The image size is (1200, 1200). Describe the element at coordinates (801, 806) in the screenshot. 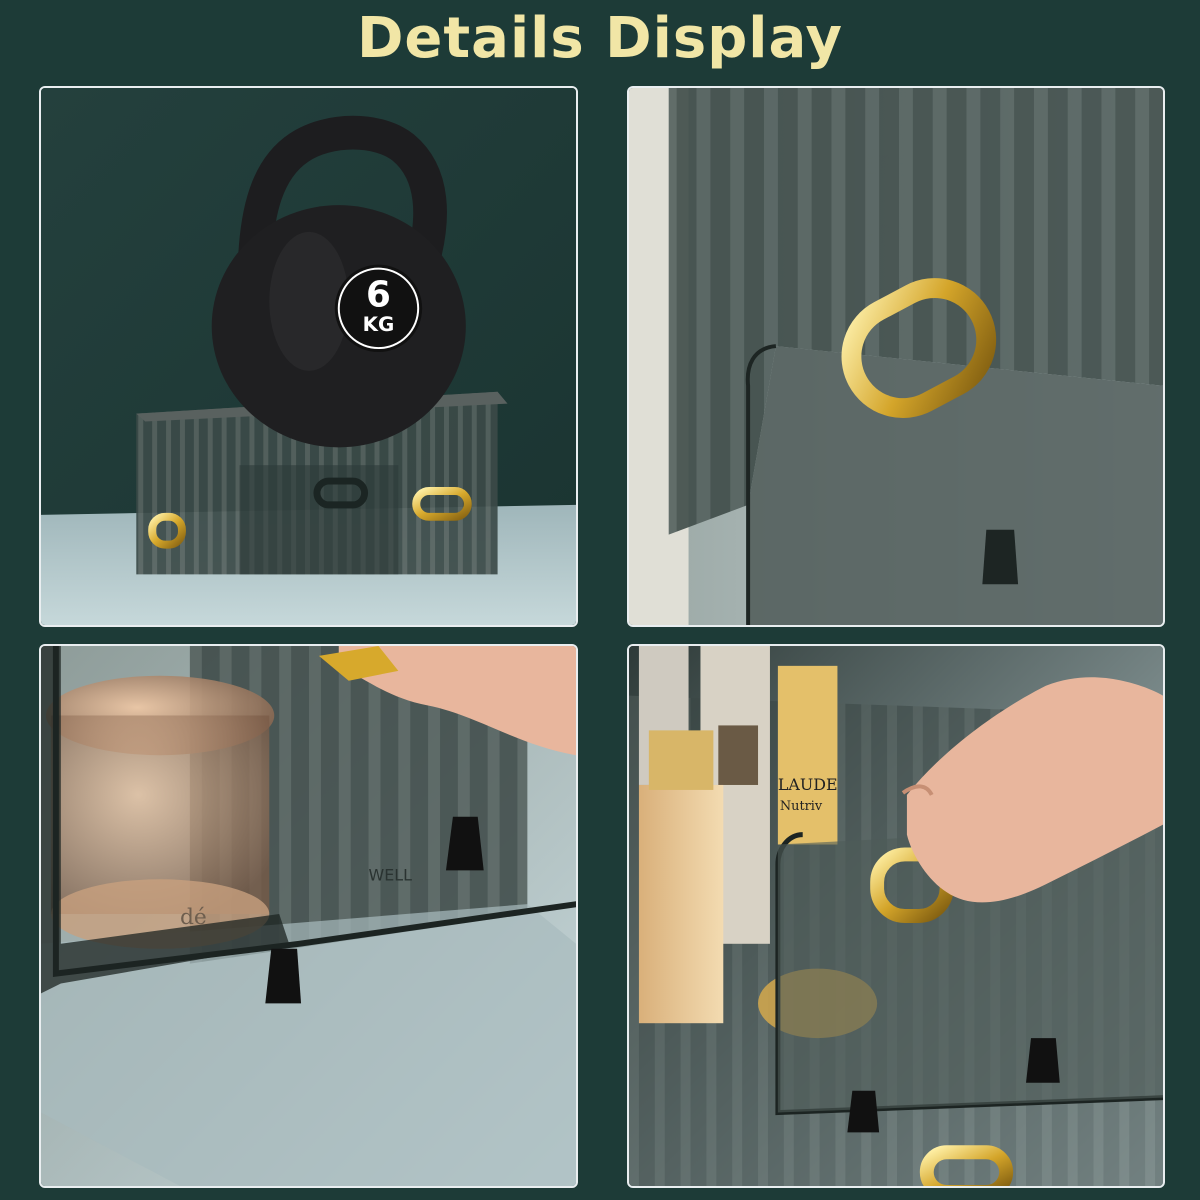

I see `bottle-sub-text: Nutriv` at that location.